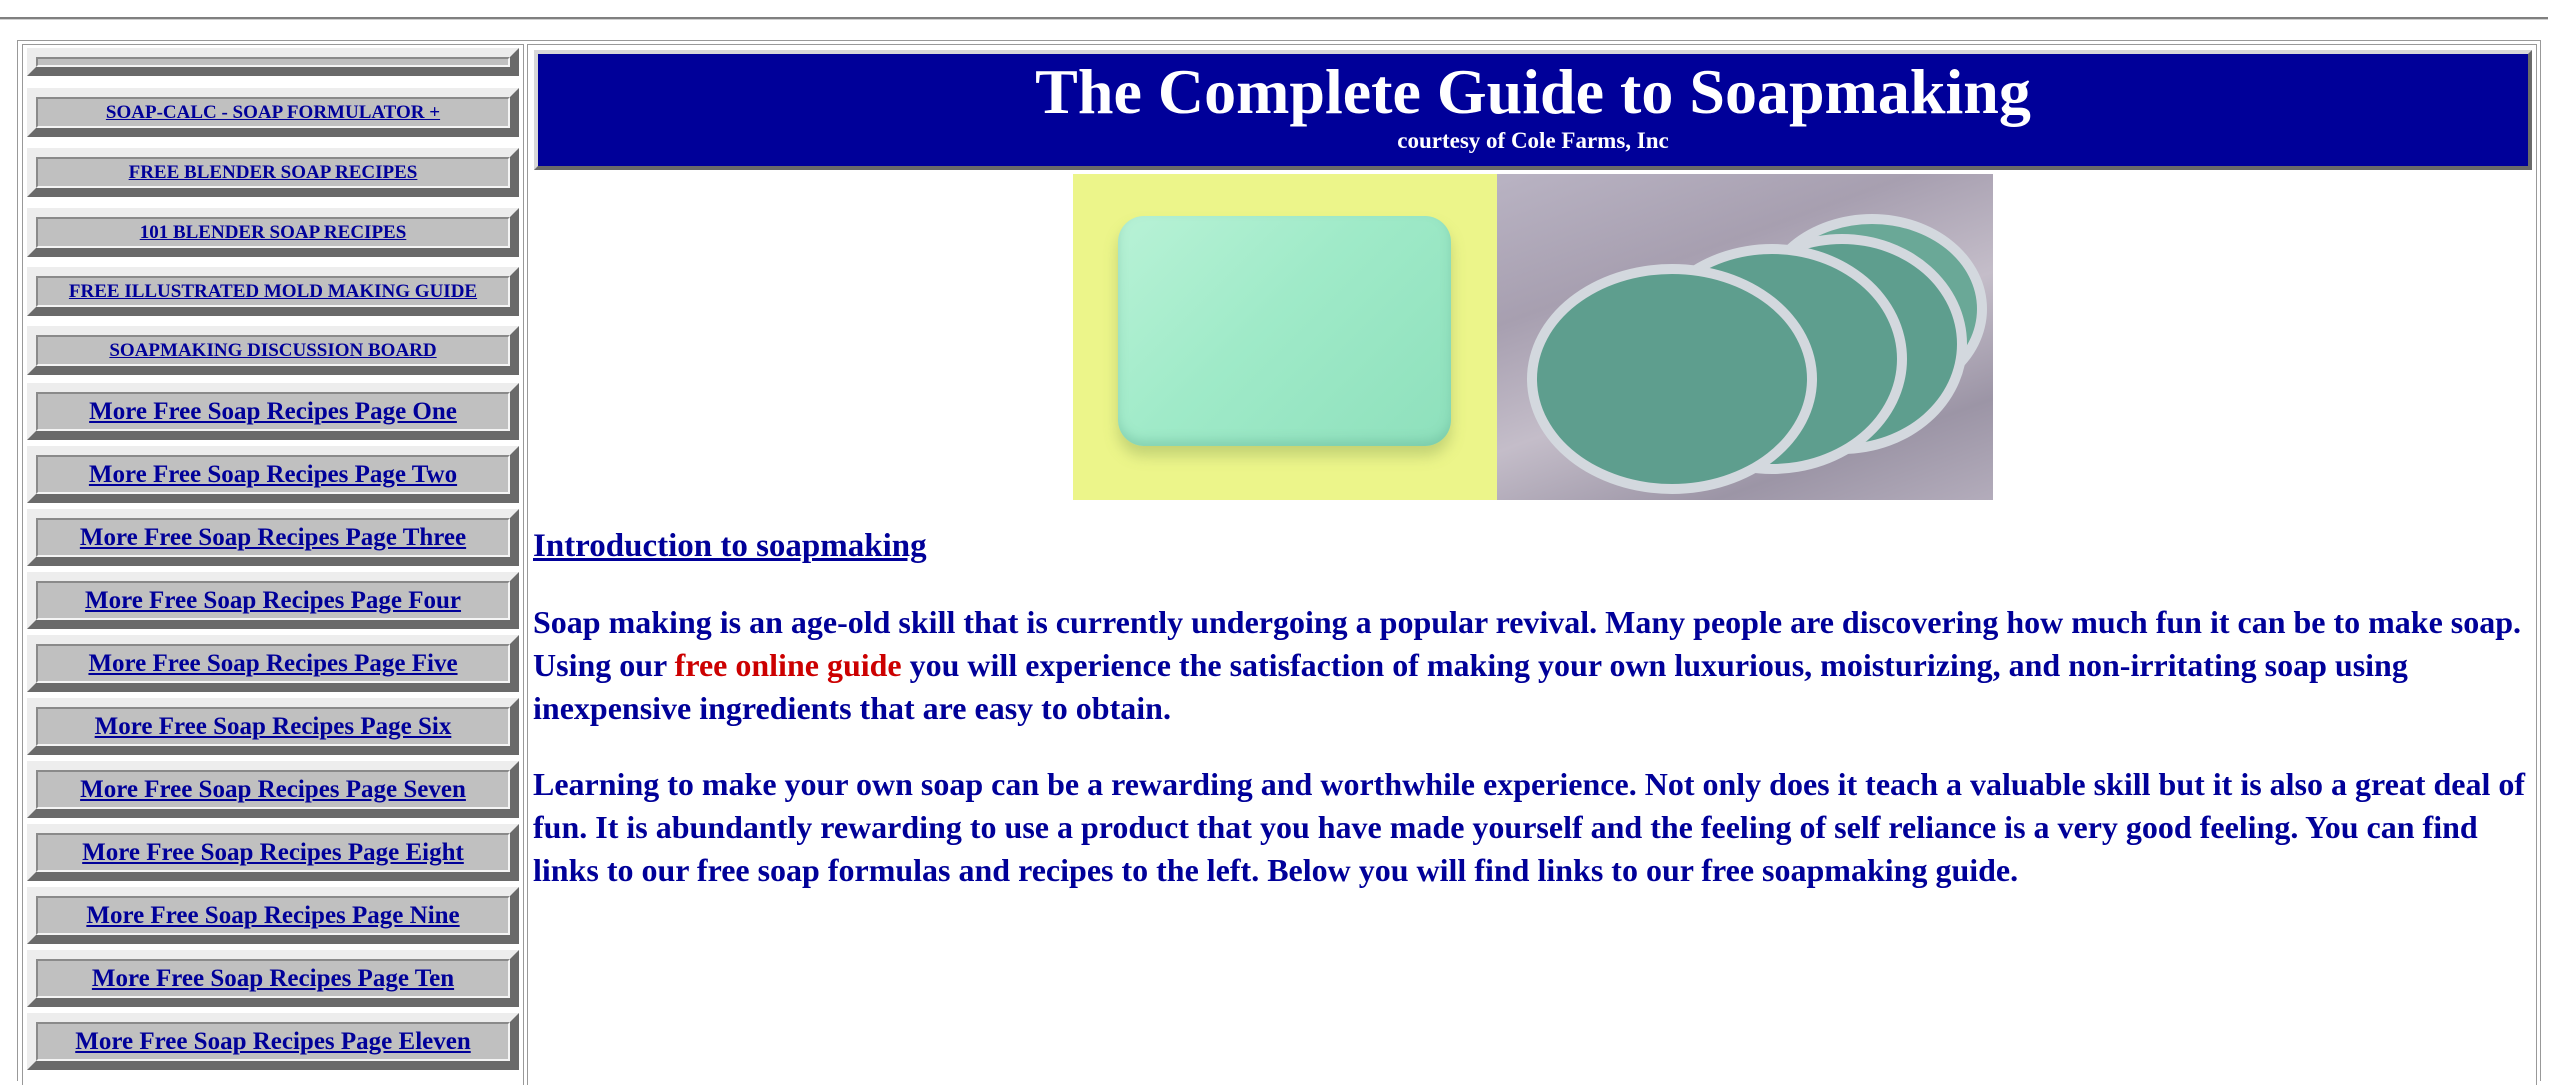  What do you see at coordinates (1530, 546) in the screenshot?
I see `intro-link: Introduction to soapmaking` at bounding box center [1530, 546].